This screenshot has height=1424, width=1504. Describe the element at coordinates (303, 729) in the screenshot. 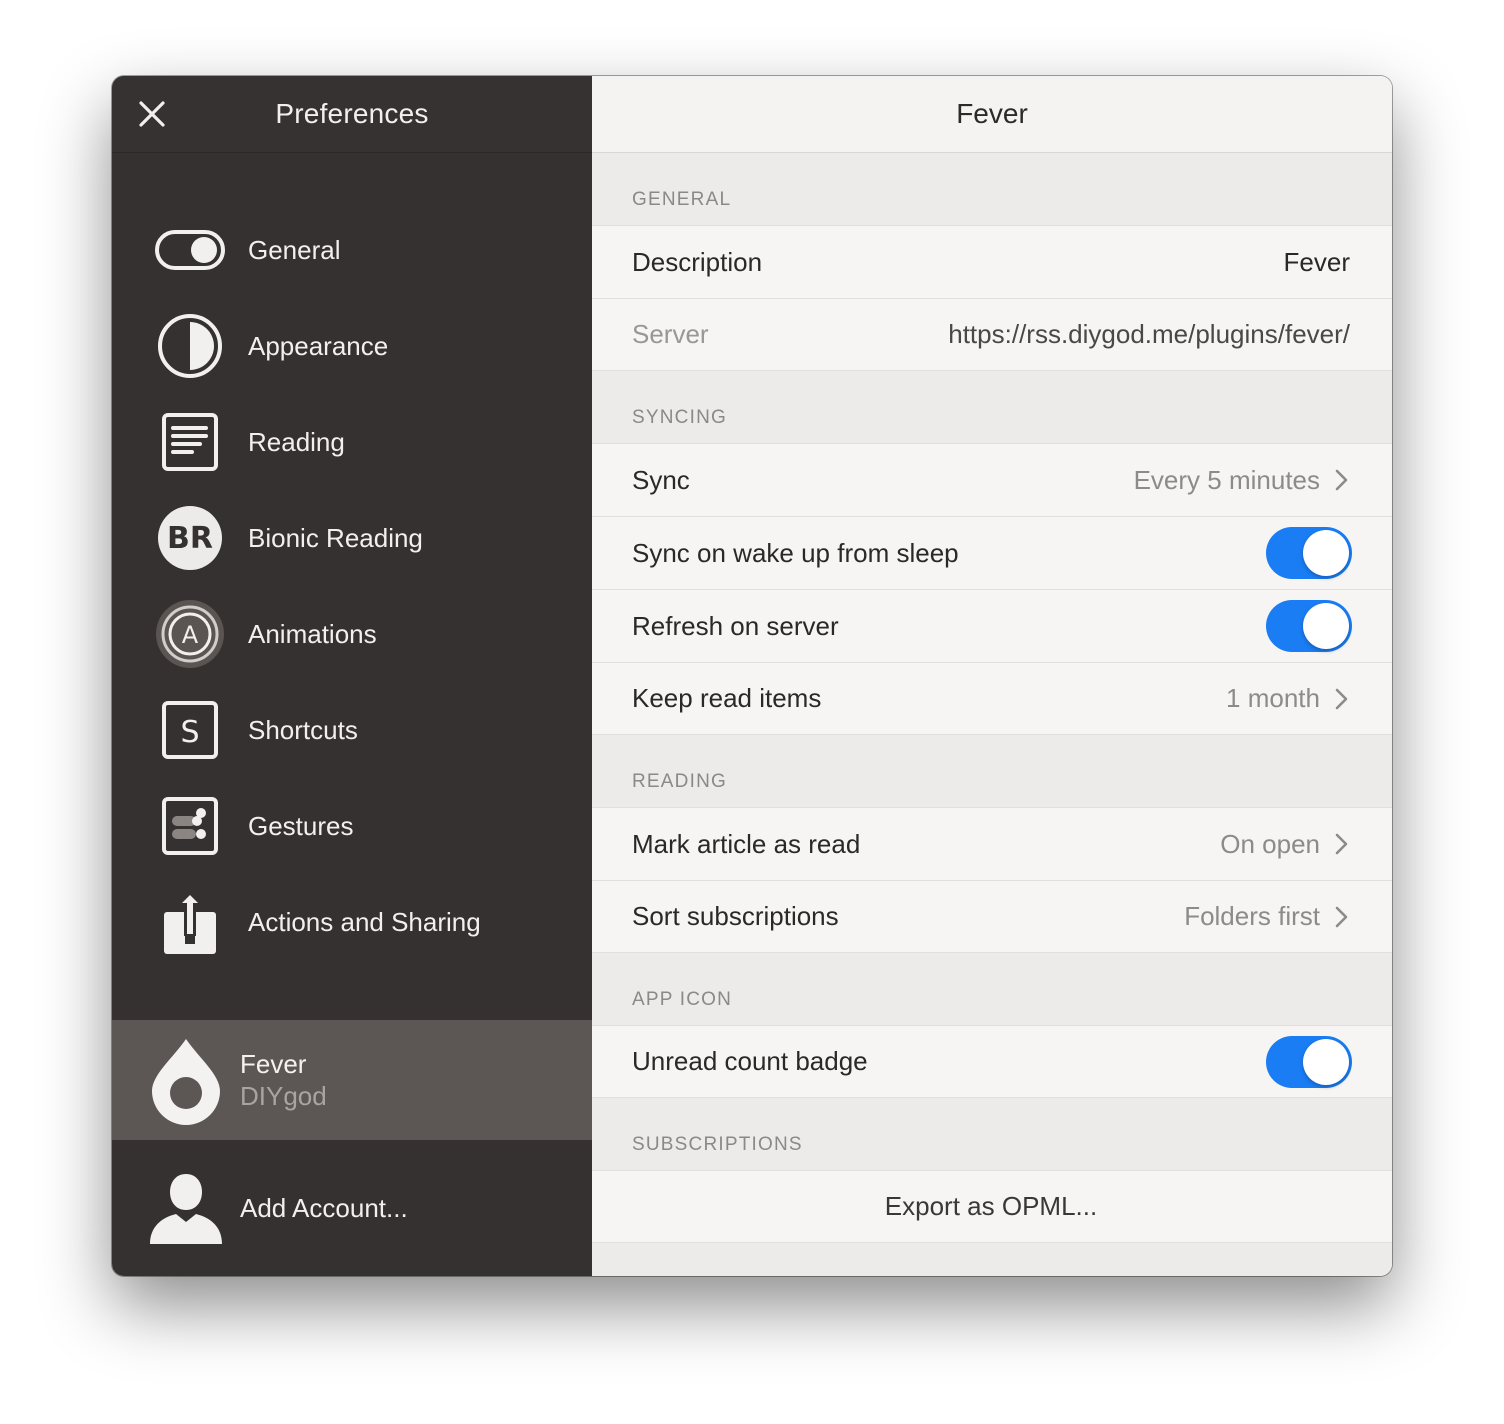

I see `sidebar-item-label: Shortcuts` at that location.